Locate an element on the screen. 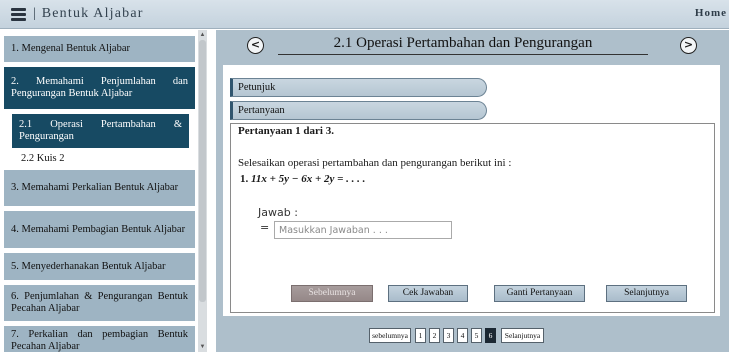 The image size is (729, 352). section-title: 2.1 Operasi Pertambahan dan Pengurangan is located at coordinates (463, 45).